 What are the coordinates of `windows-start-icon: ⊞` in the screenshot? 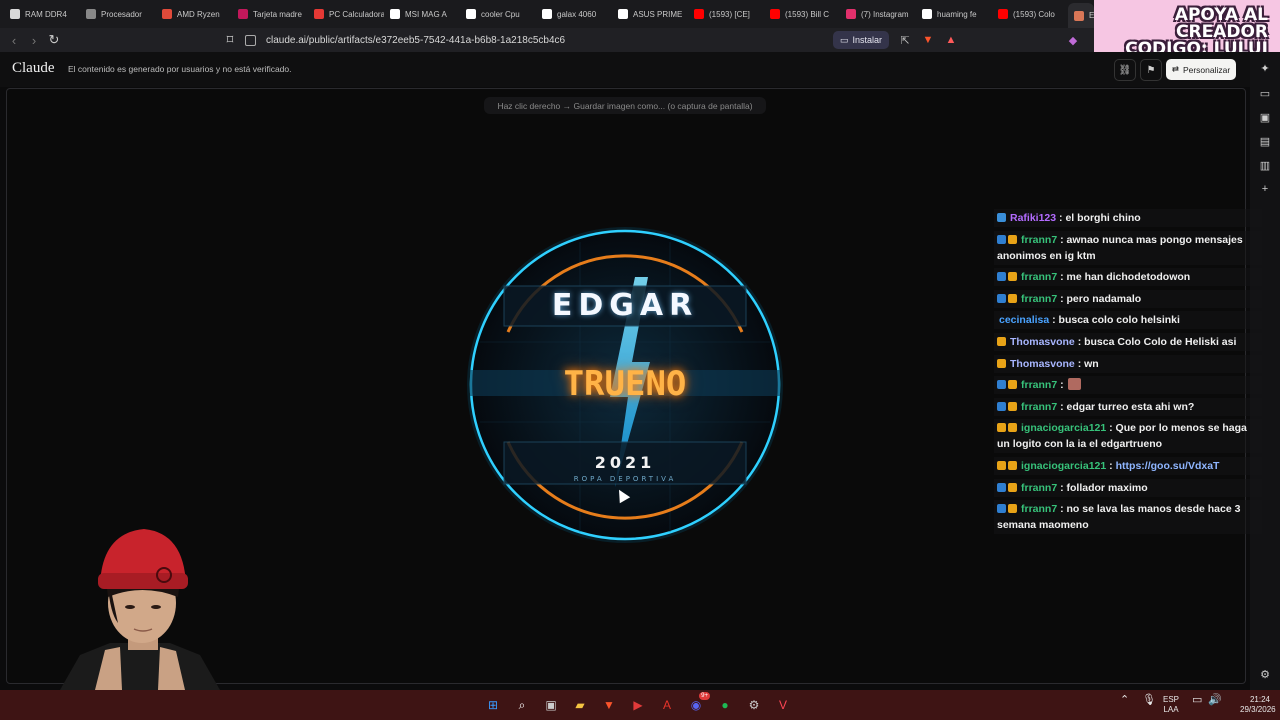 It's located at (493, 705).